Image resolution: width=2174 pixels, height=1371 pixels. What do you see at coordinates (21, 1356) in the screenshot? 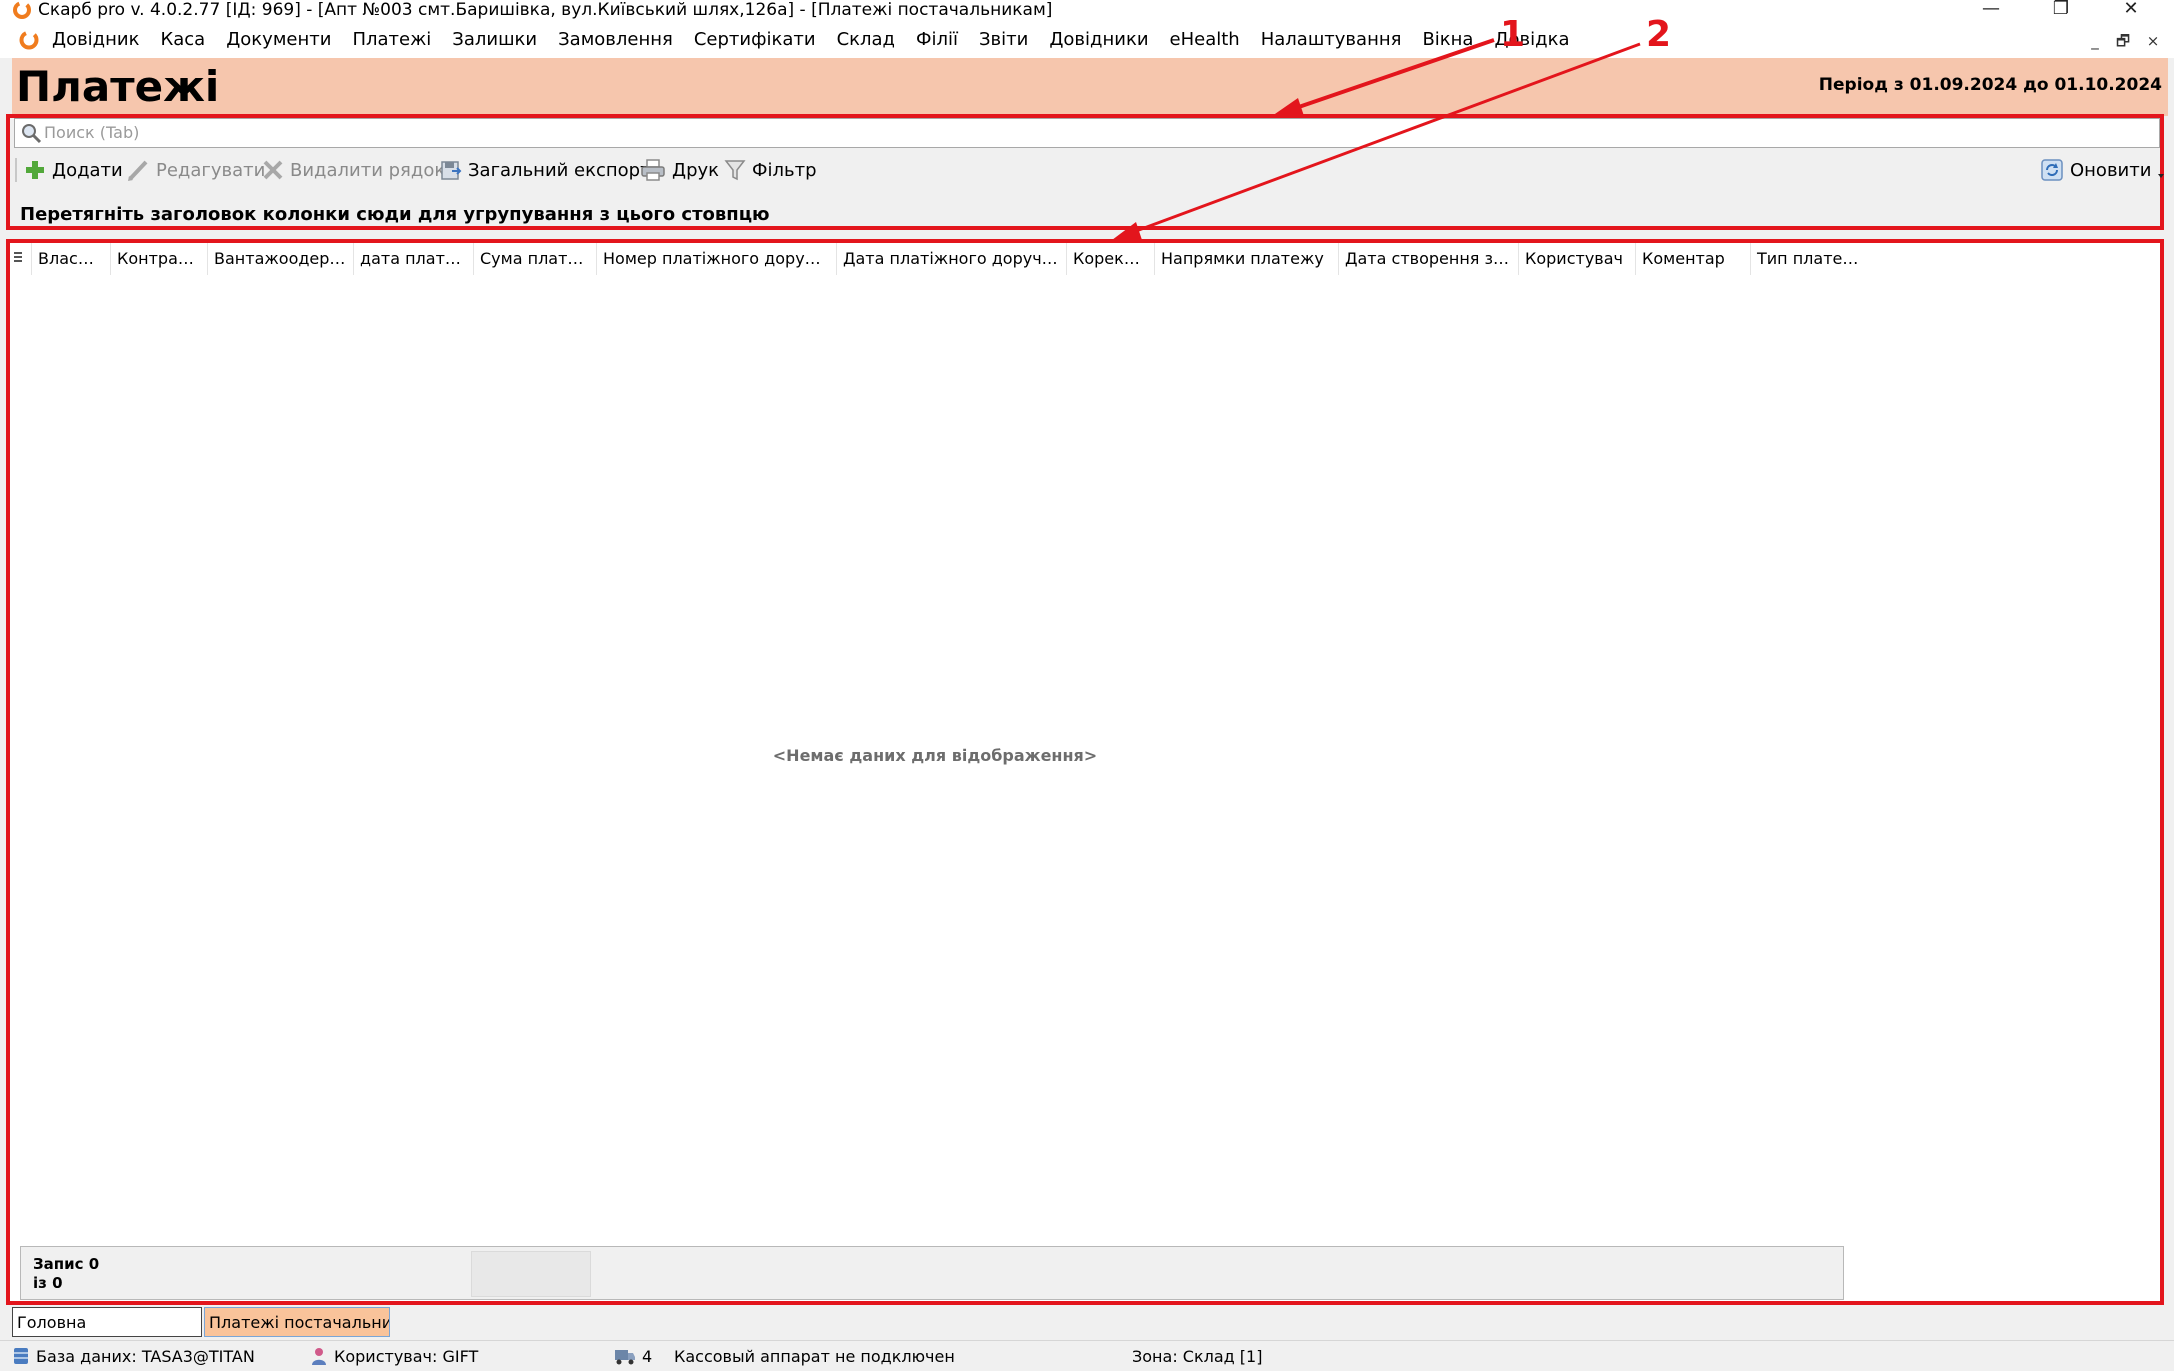
I see `database-icon` at bounding box center [21, 1356].